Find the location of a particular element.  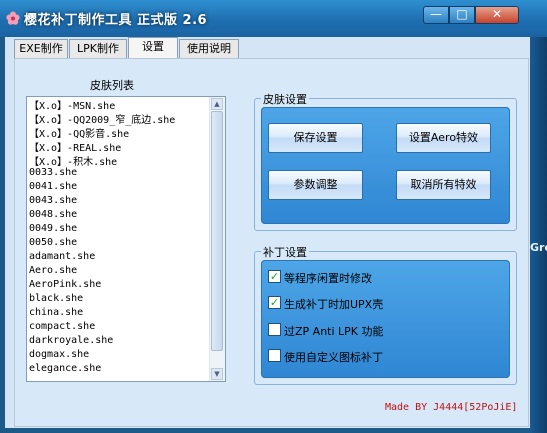

list-item: darkroyale.she is located at coordinates (71, 340).